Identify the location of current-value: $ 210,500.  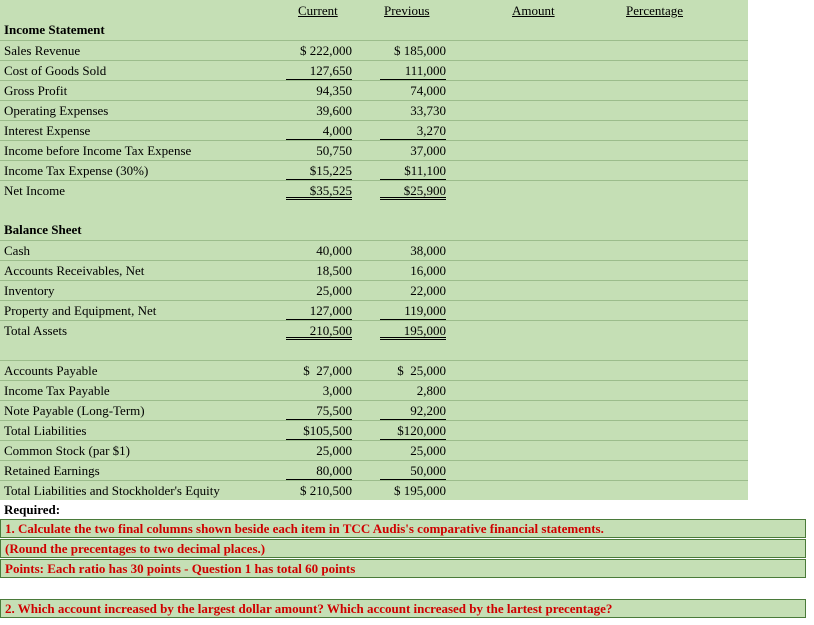
(326, 490).